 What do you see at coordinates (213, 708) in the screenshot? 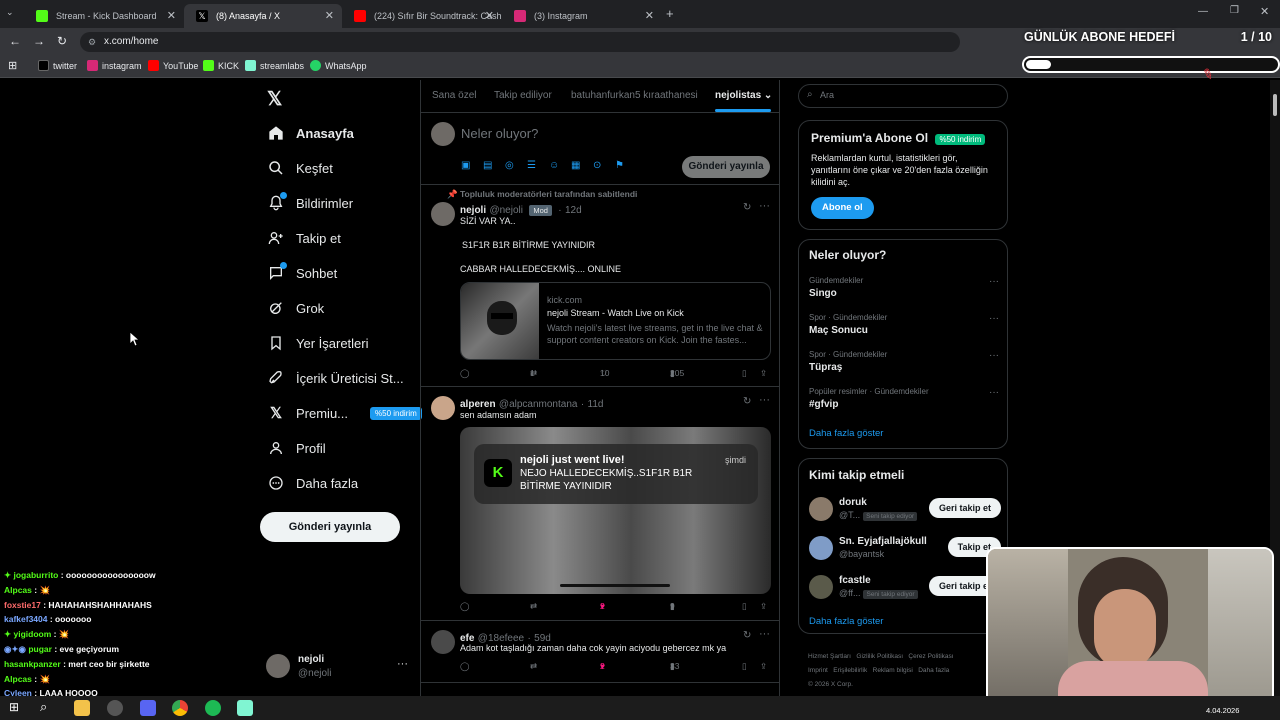
I see `spotify-icon` at bounding box center [213, 708].